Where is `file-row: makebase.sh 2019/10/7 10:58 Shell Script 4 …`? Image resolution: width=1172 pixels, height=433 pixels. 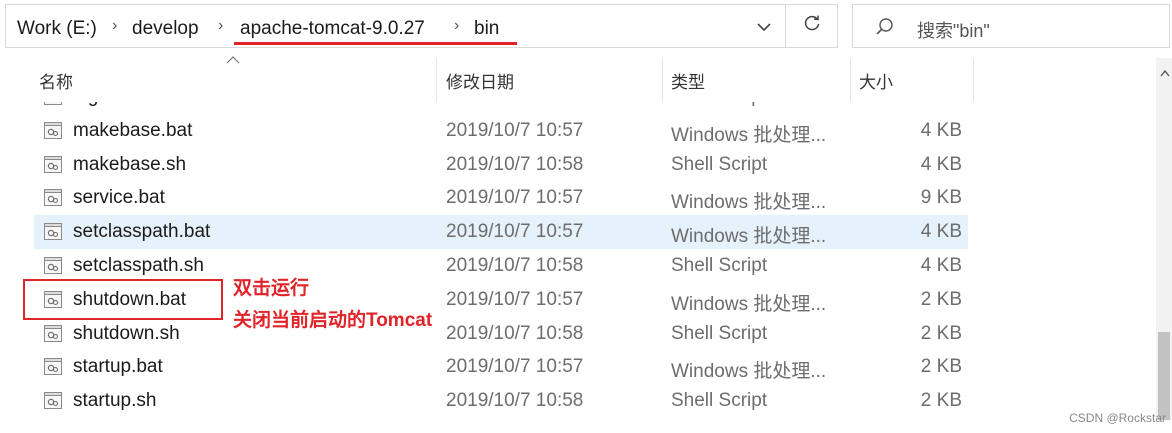 file-row: makebase.sh 2019/10/7 10:58 Shell Script 4 … is located at coordinates (501, 165).